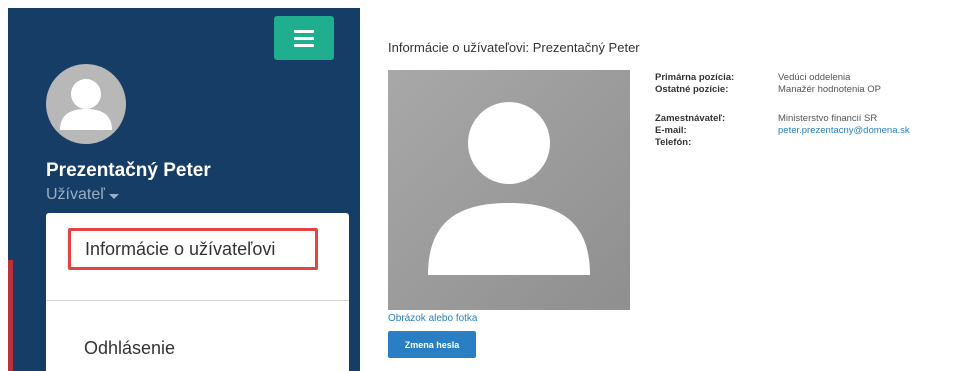 The height and width of the screenshot is (371, 968). What do you see at coordinates (673, 142) in the screenshot?
I see `phone-label: Telefón:` at bounding box center [673, 142].